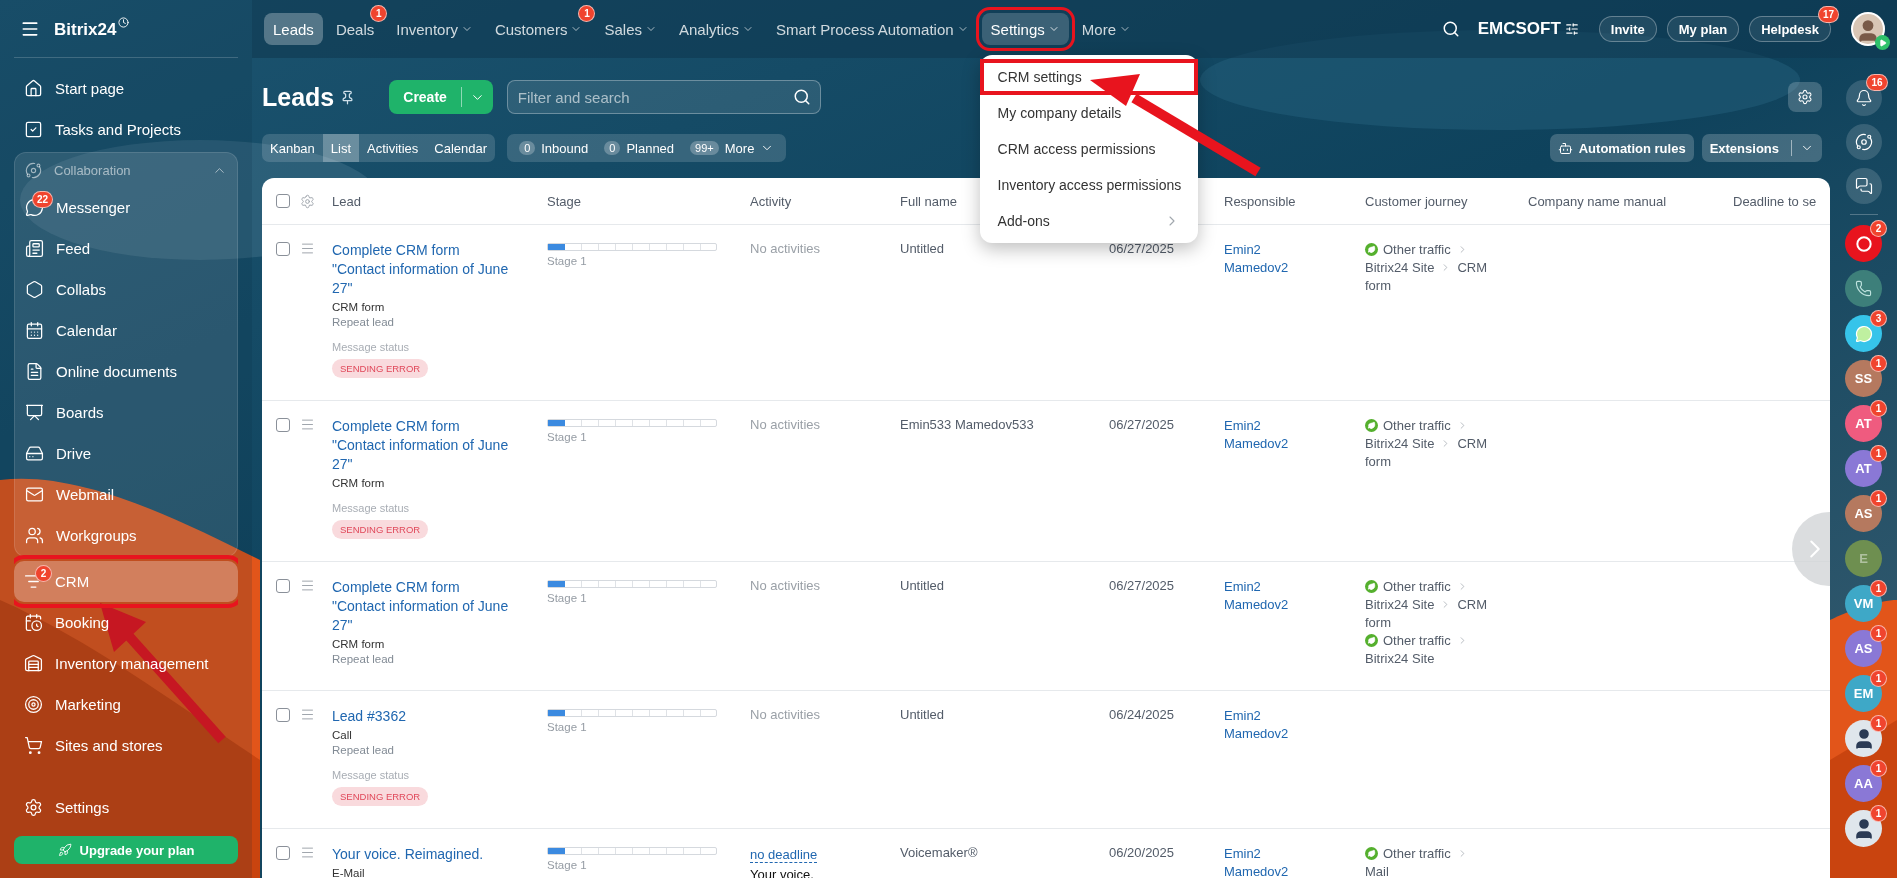 The width and height of the screenshot is (1897, 878). What do you see at coordinates (1597, 201) in the screenshot?
I see `column-header: Company name manual` at bounding box center [1597, 201].